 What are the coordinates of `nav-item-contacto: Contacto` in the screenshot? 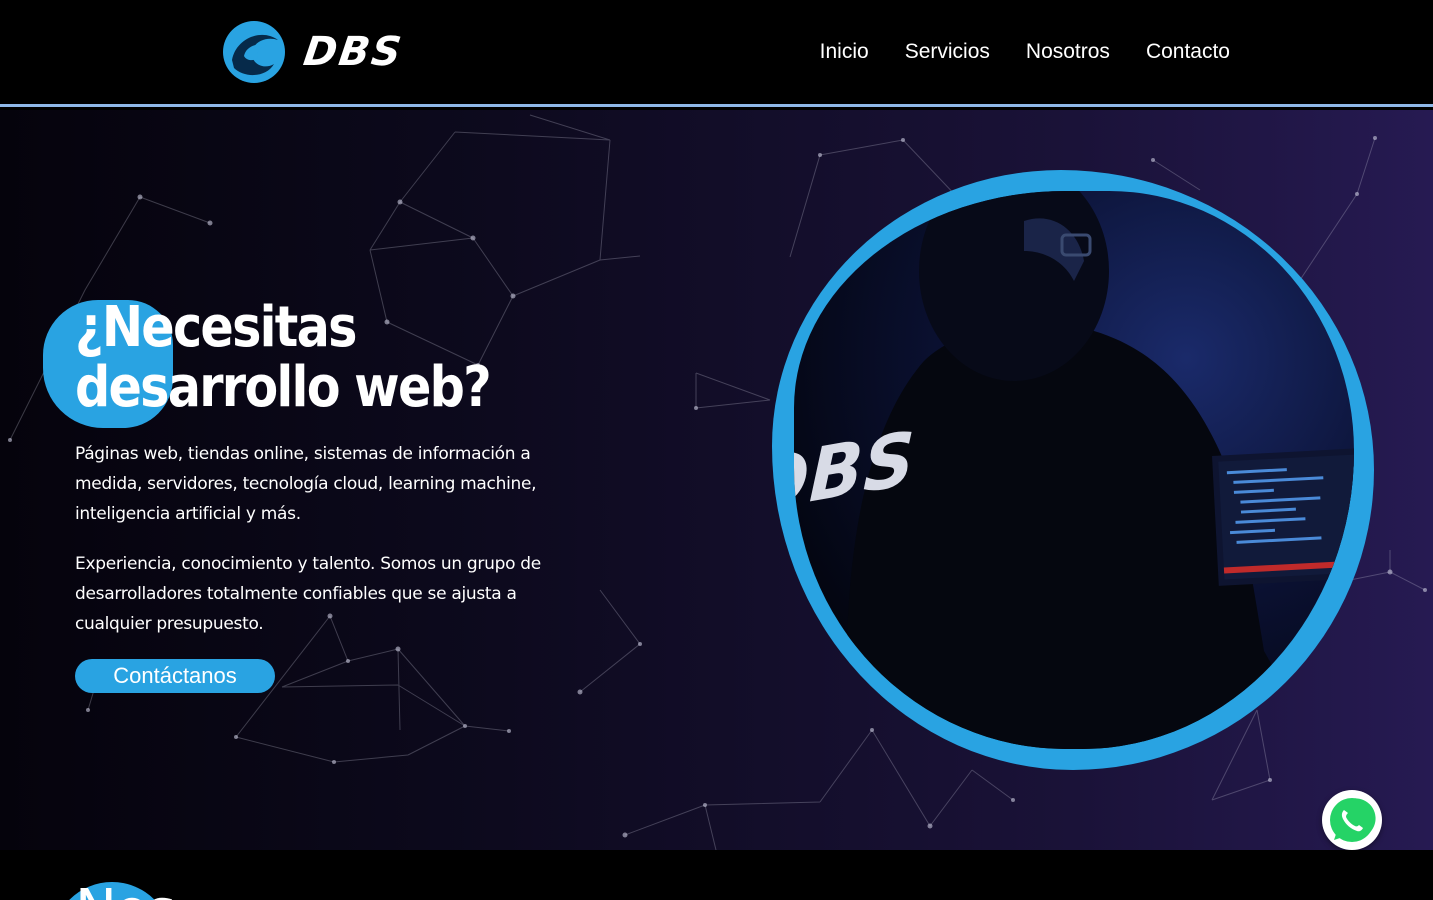 It's located at (1188, 52).